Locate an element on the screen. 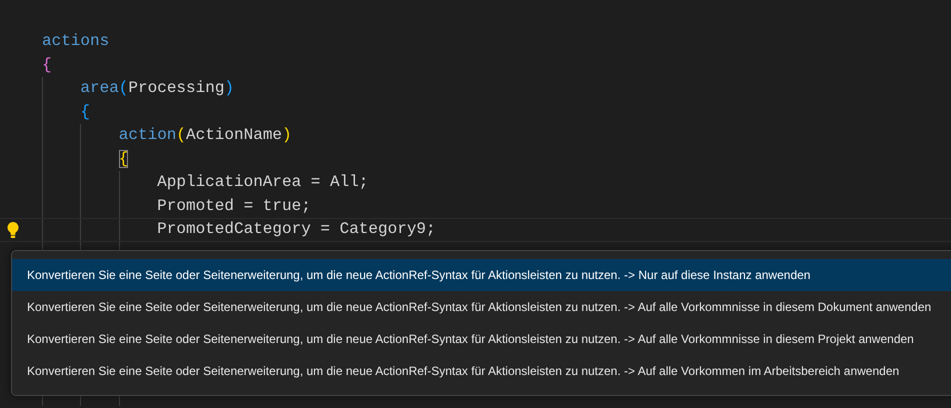 This screenshot has height=408, width=951. code-keyword: area is located at coordinates (99, 88).